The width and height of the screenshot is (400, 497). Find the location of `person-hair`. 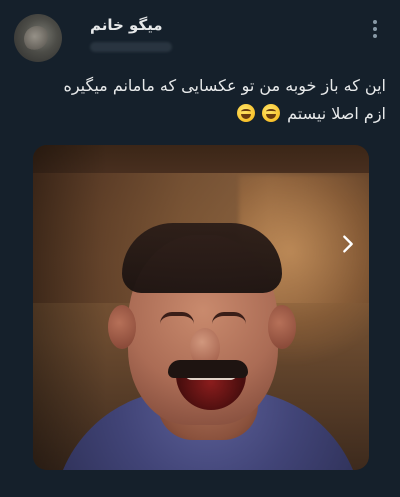

person-hair is located at coordinates (202, 258).